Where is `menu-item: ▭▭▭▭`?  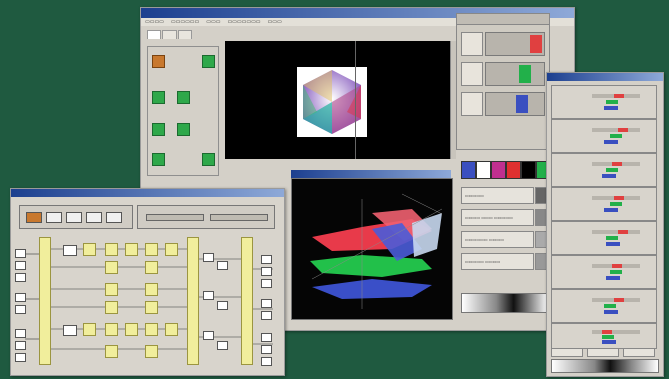 menu-item: ▭▭▭▭ is located at coordinates (154, 22).